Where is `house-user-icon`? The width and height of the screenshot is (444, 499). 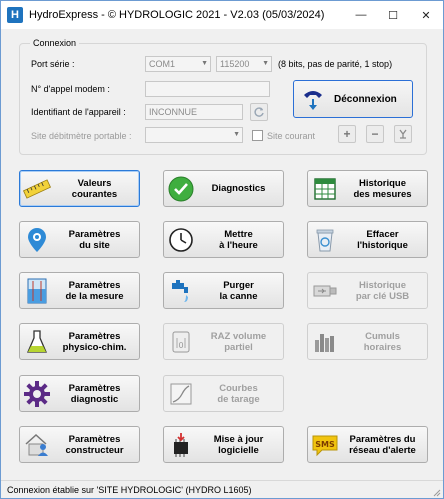
house-user-icon is located at coordinates (36, 444).